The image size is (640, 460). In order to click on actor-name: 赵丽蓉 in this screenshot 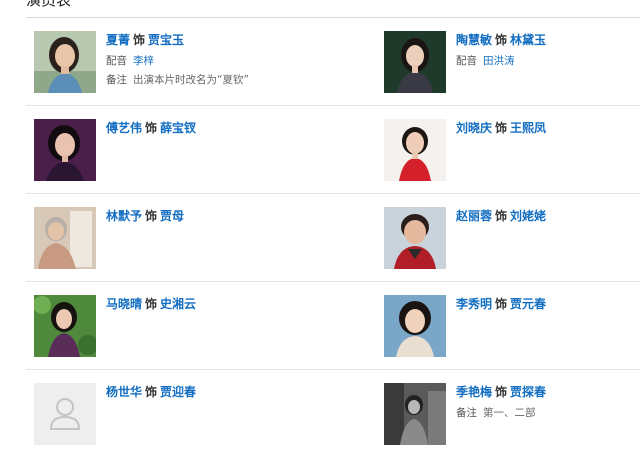, I will do `click(474, 216)`.